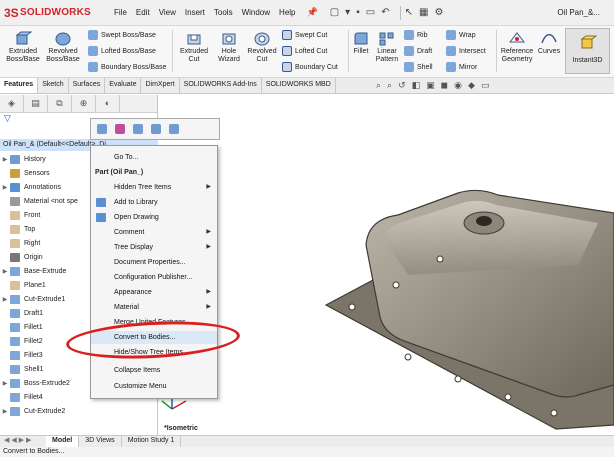 The image size is (614, 457). I want to click on print-icon: ▭, so click(370, 12).